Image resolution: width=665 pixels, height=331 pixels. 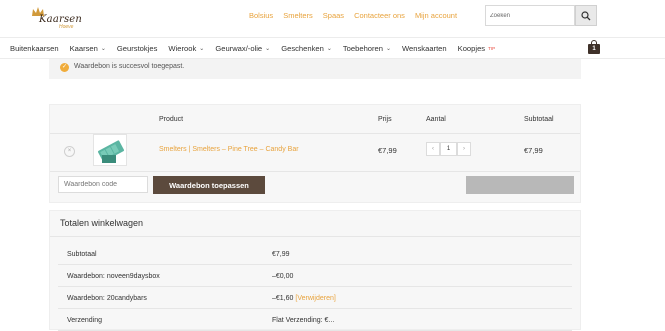 I want to click on remove-item-button: ×, so click(x=69, y=151).